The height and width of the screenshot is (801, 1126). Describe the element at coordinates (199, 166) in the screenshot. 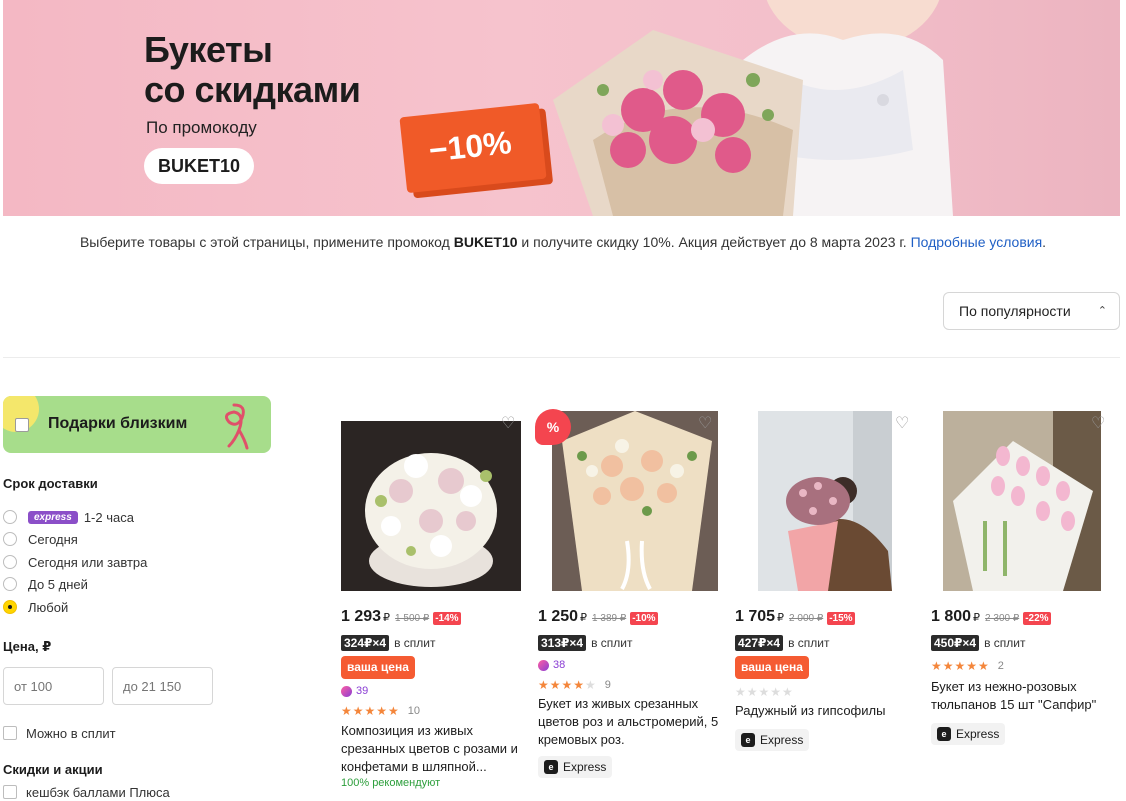

I see `banner-promo-code: BUKET10` at that location.